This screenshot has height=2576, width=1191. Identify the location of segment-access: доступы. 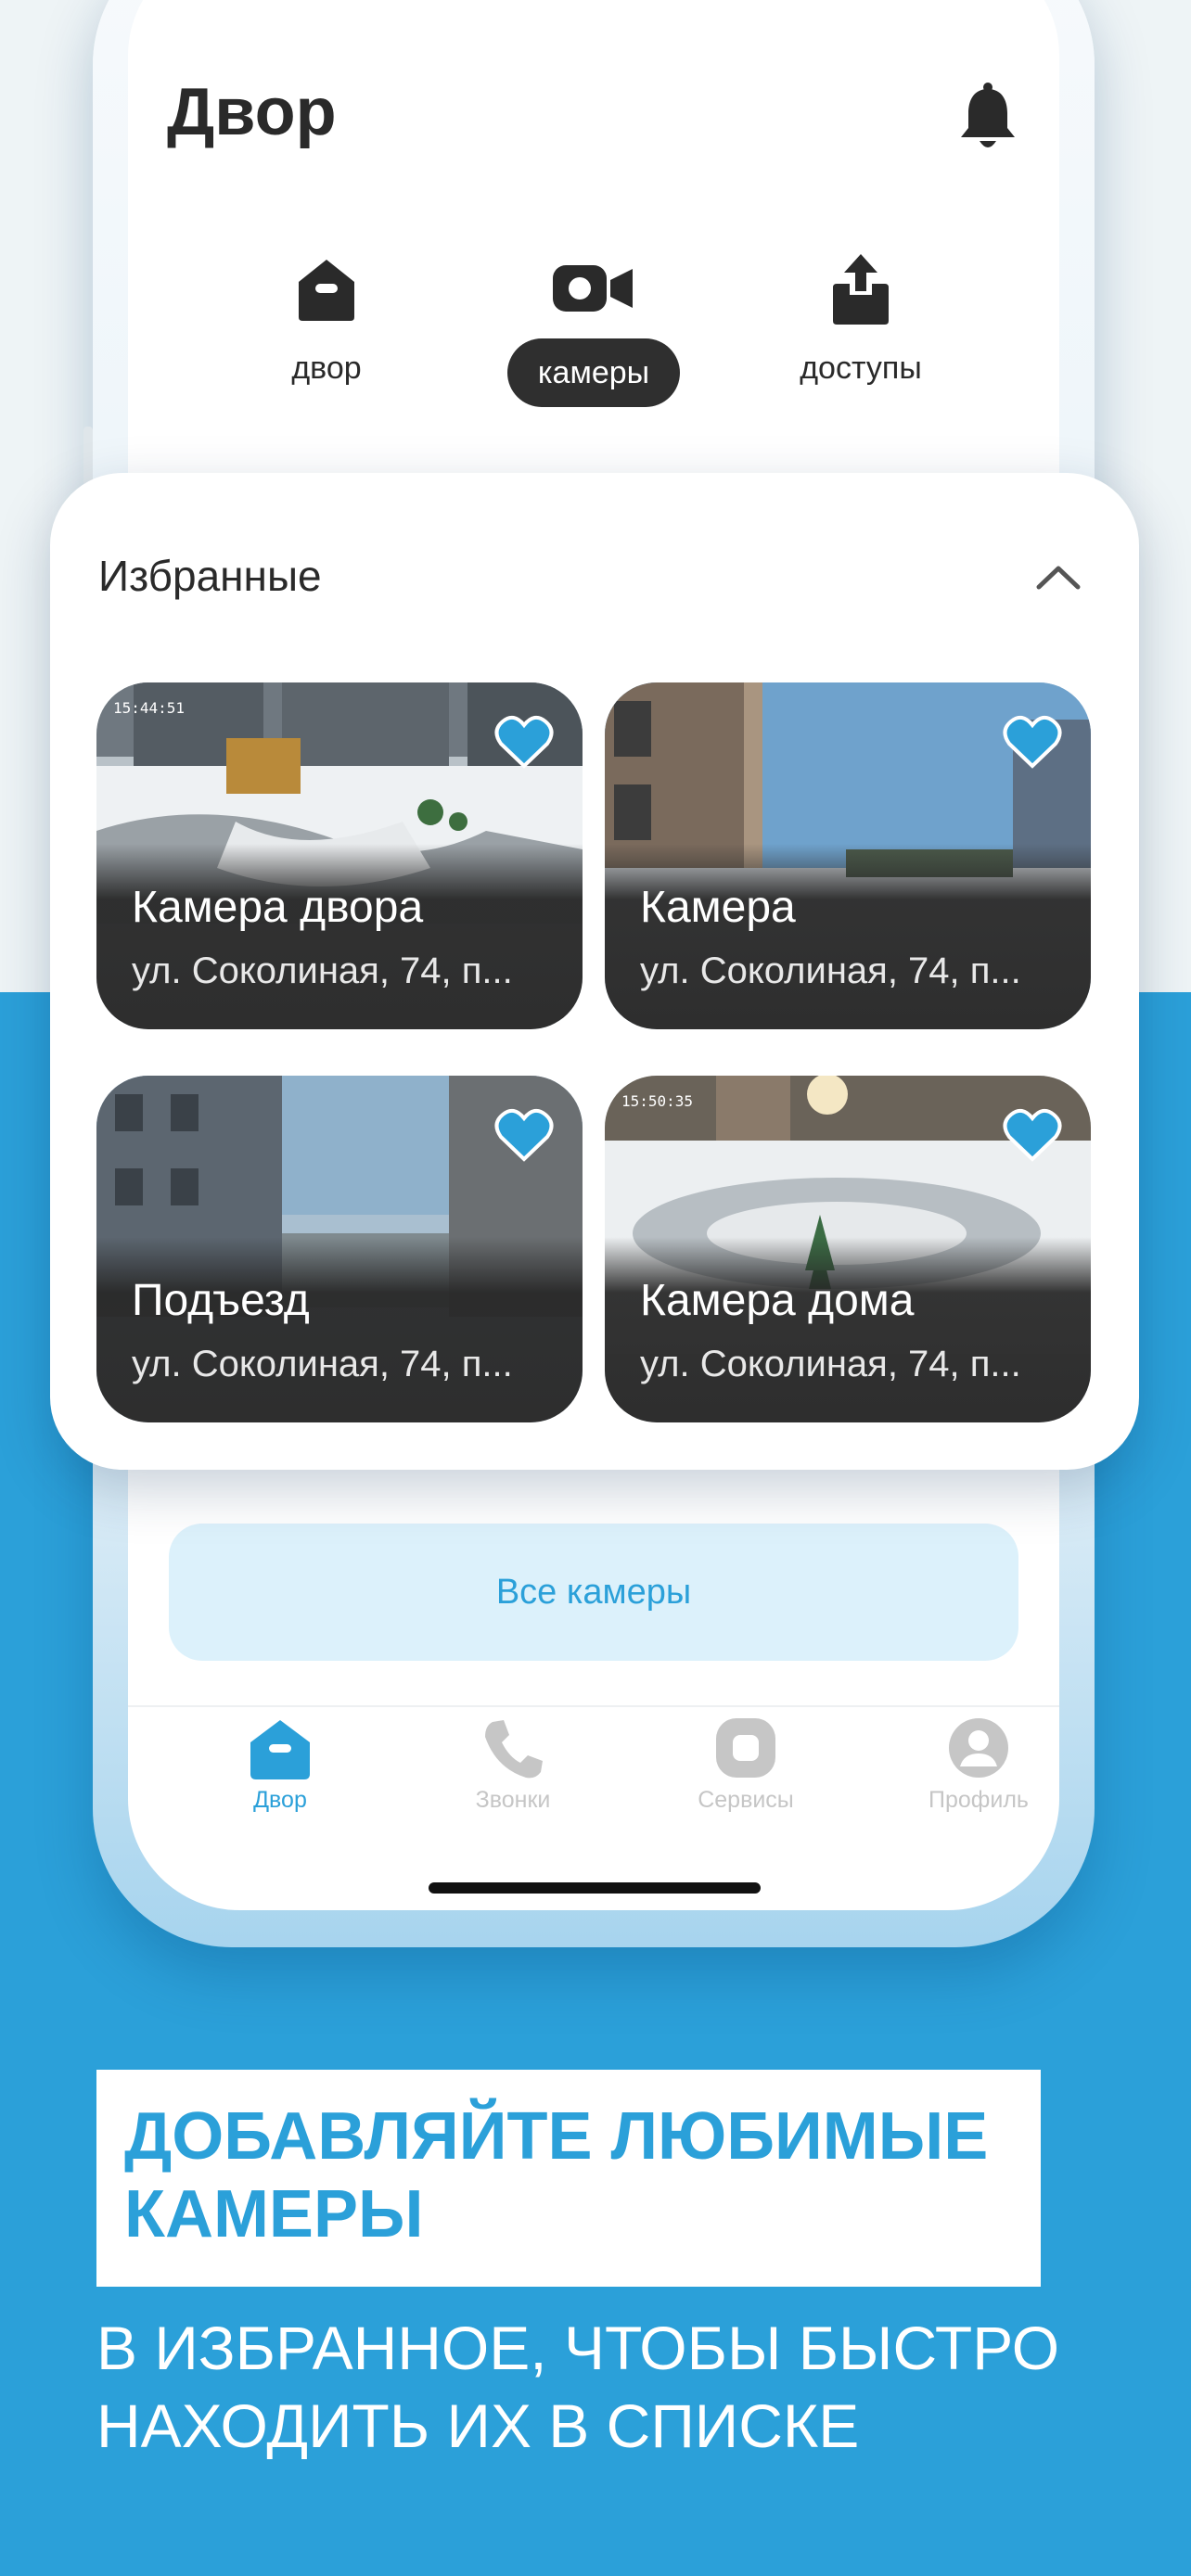
(860, 329).